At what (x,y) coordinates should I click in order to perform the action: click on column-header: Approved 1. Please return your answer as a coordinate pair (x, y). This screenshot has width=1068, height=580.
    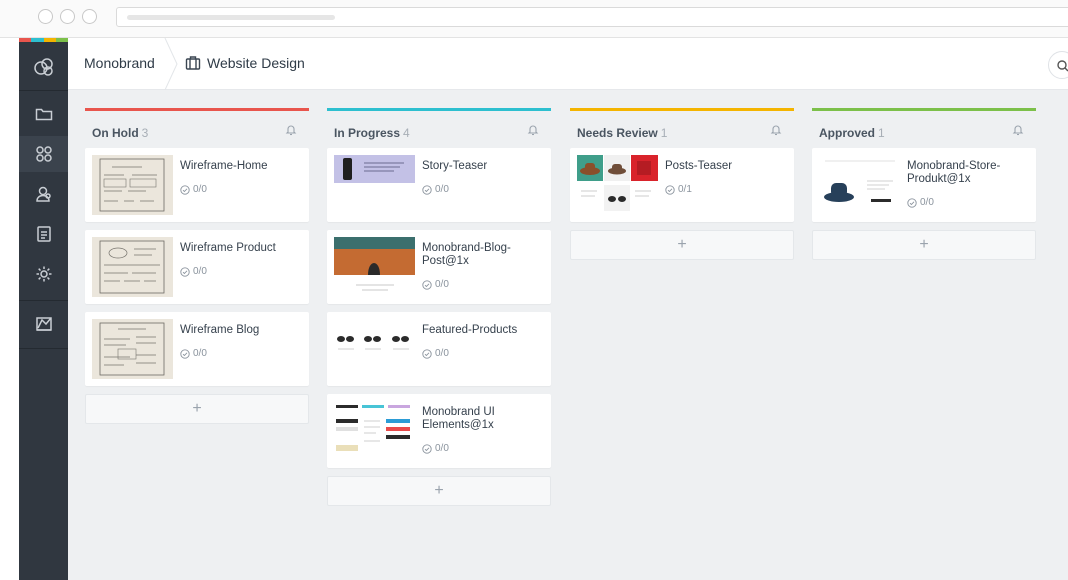
    Looking at the image, I should click on (924, 128).